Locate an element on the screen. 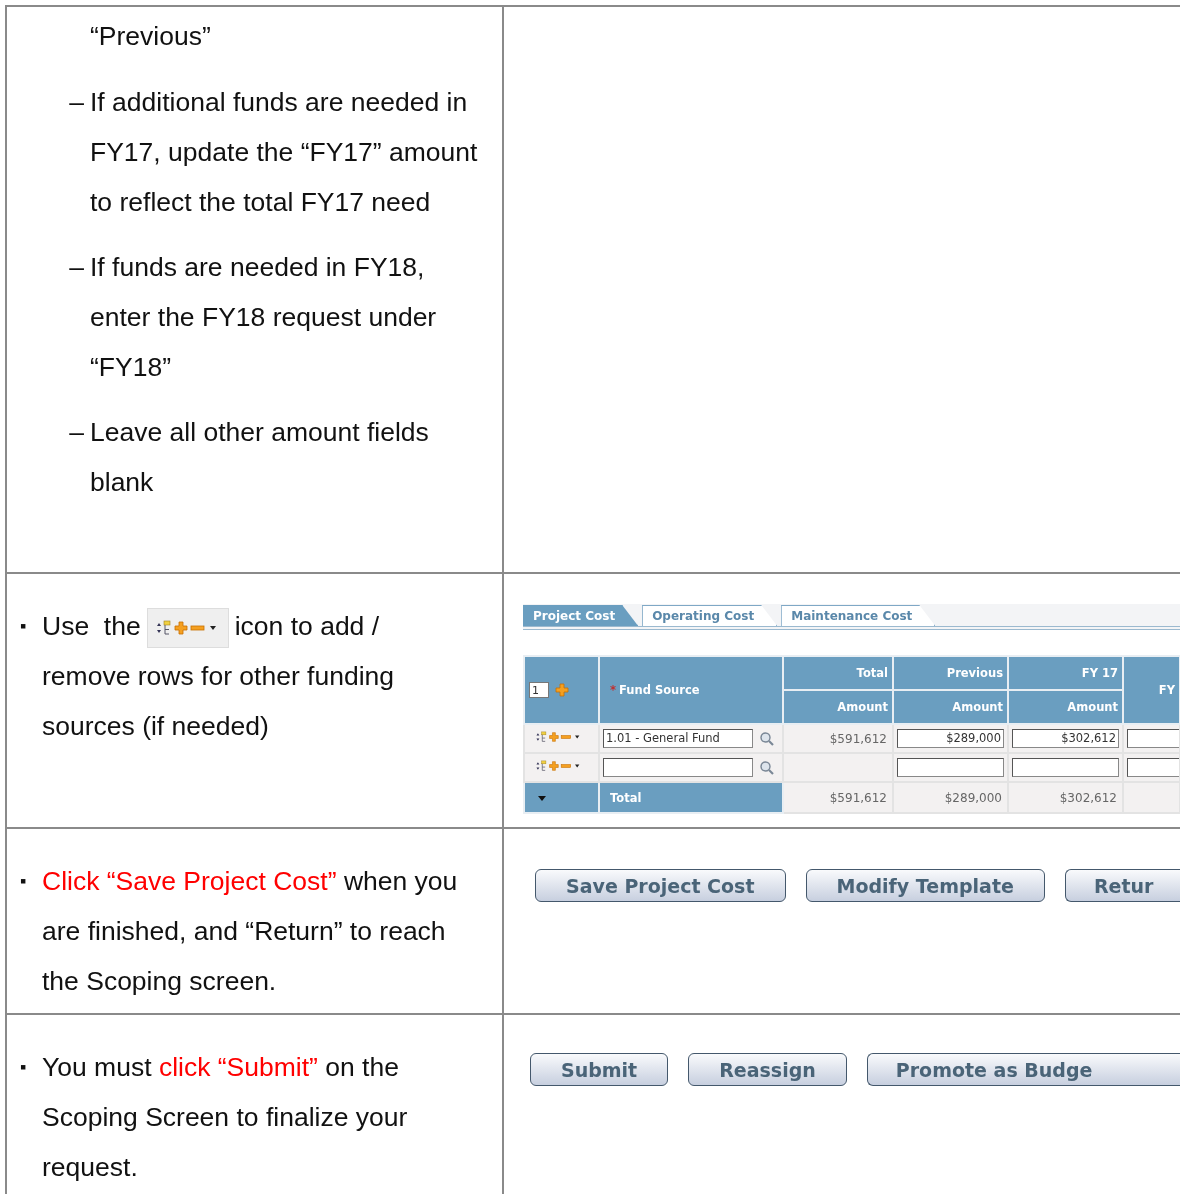  instruction-text: icon to add / is located at coordinates (307, 626).